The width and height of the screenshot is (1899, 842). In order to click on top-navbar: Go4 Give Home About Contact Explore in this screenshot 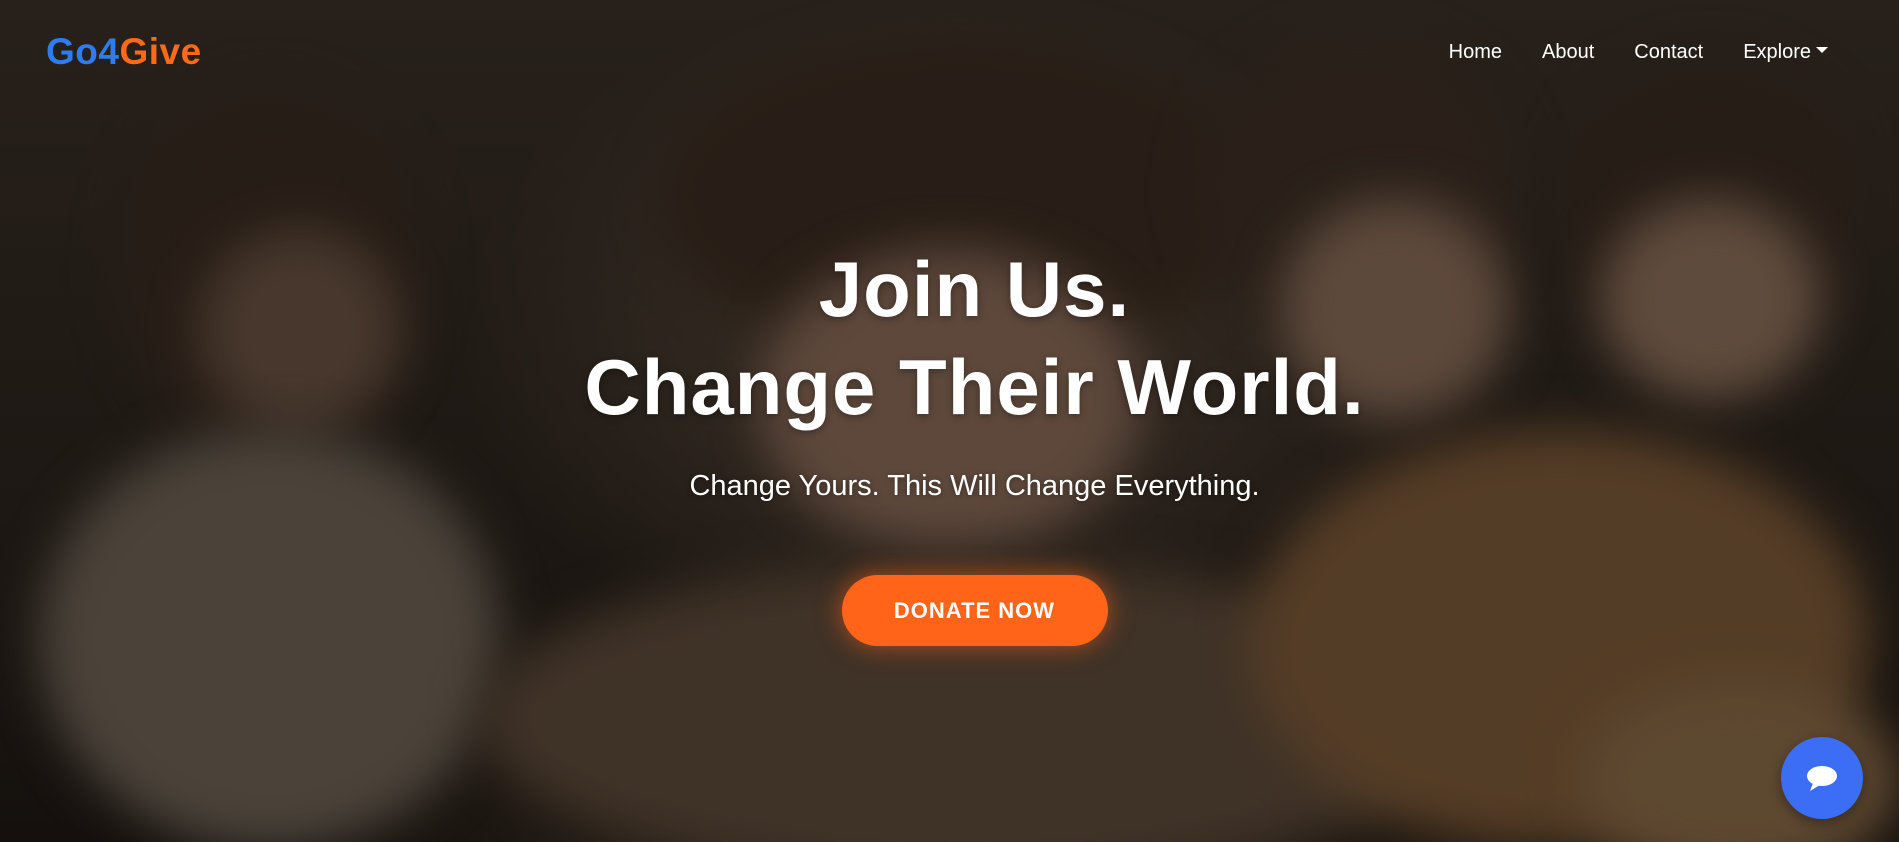, I will do `click(949, 52)`.